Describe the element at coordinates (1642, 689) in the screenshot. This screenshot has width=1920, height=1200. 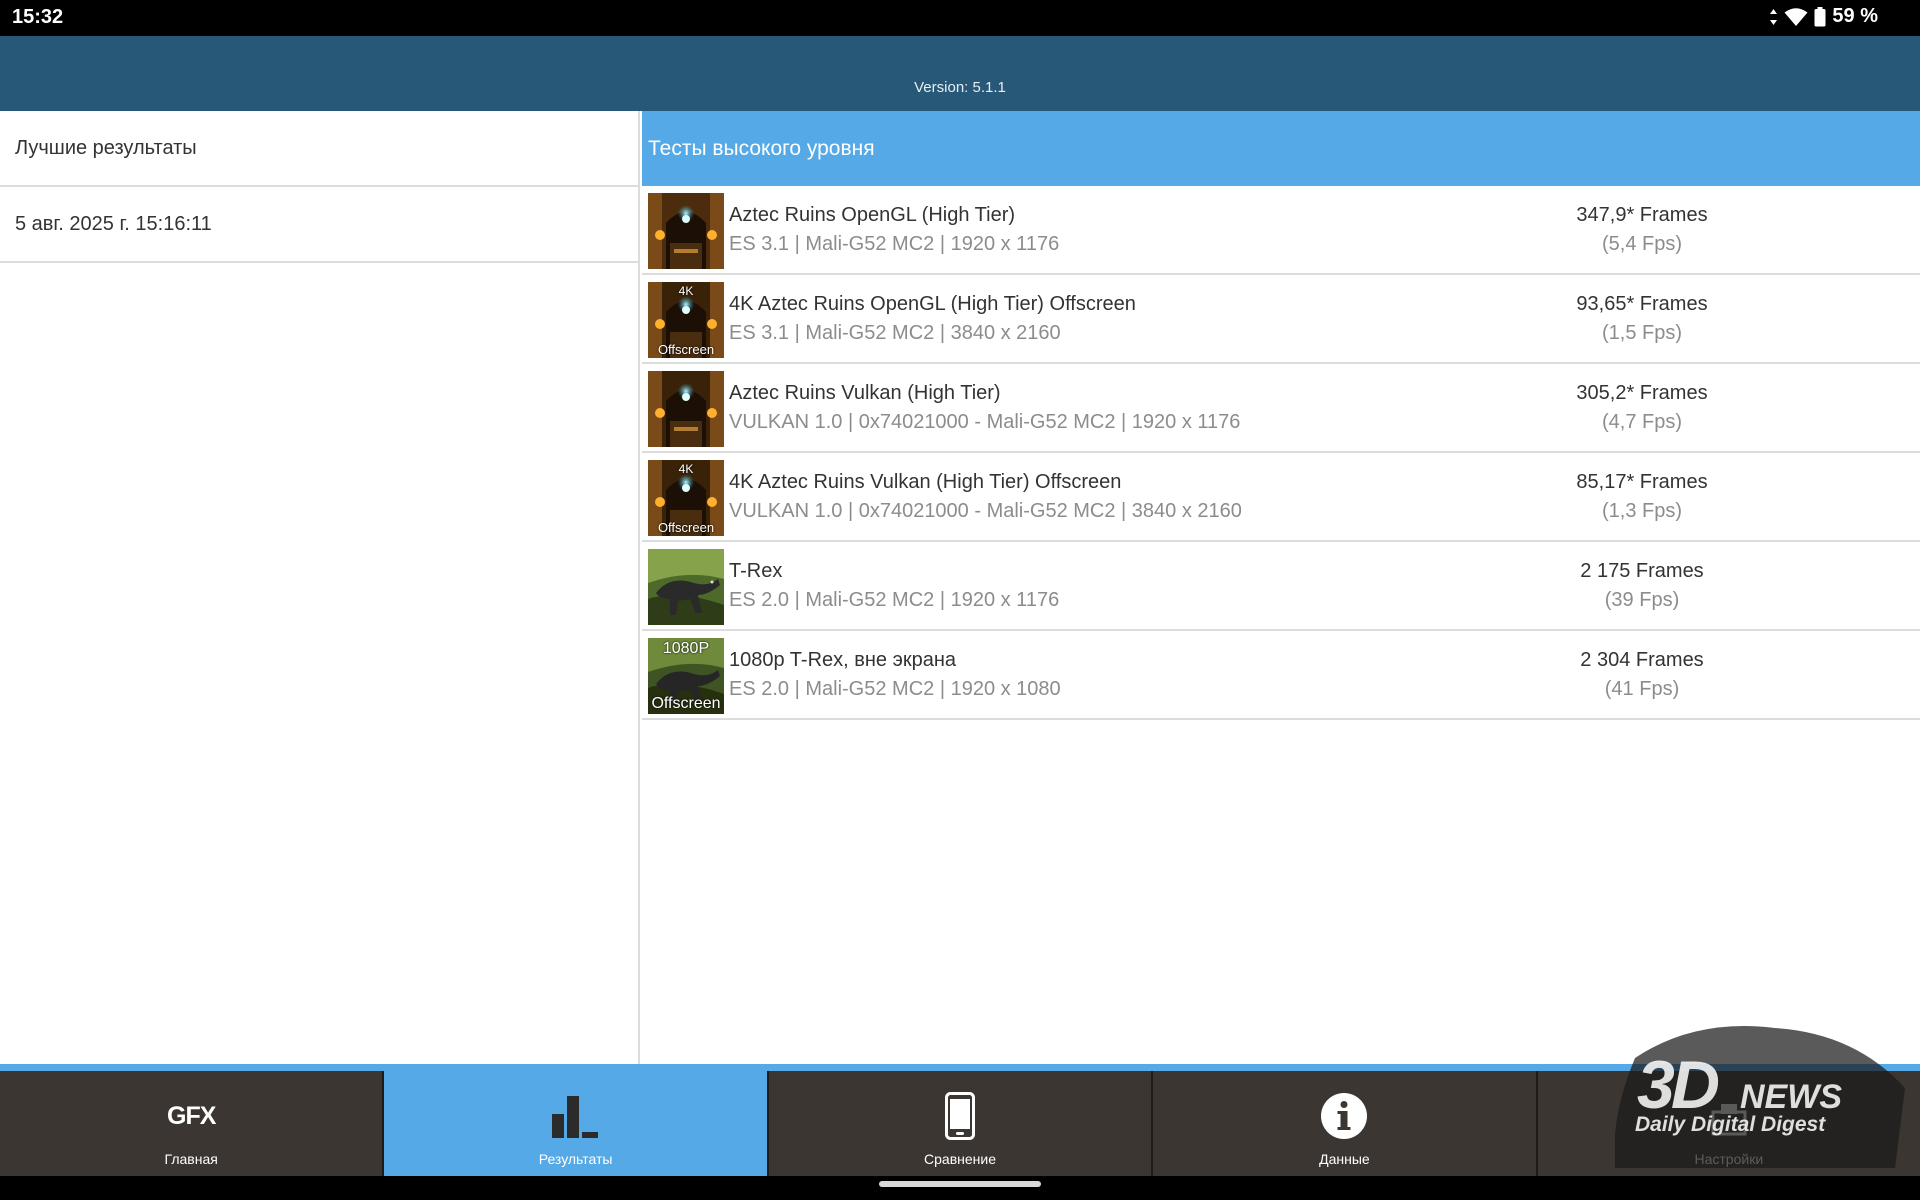
I see `test-fps: (41 Fps)` at that location.